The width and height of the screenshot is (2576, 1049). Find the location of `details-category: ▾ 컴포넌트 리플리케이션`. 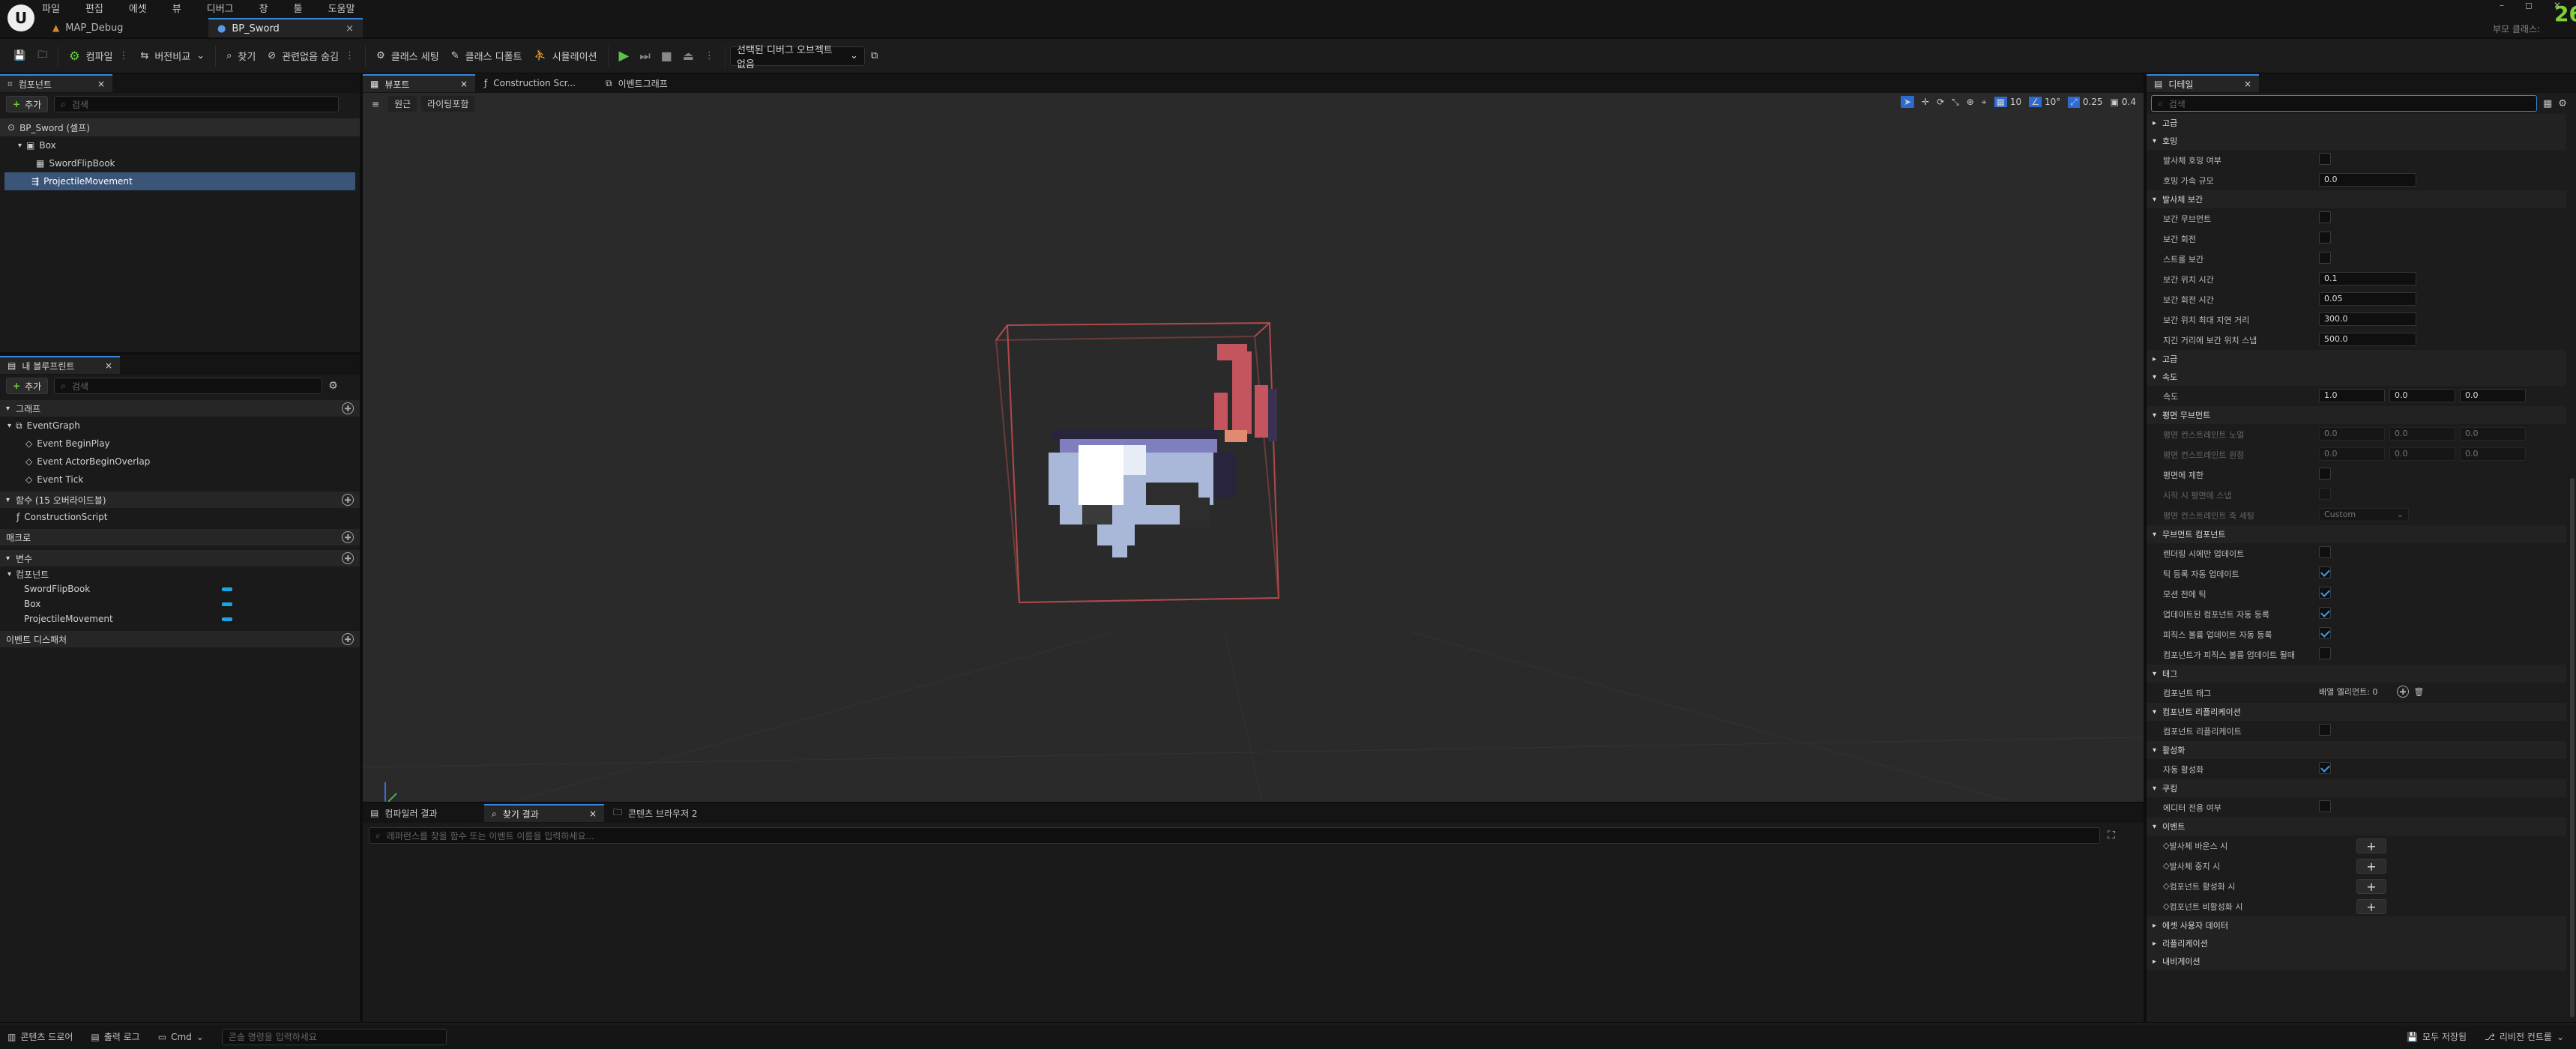

details-category: ▾ 컴포넌트 리플리케이션 is located at coordinates (2357, 712).